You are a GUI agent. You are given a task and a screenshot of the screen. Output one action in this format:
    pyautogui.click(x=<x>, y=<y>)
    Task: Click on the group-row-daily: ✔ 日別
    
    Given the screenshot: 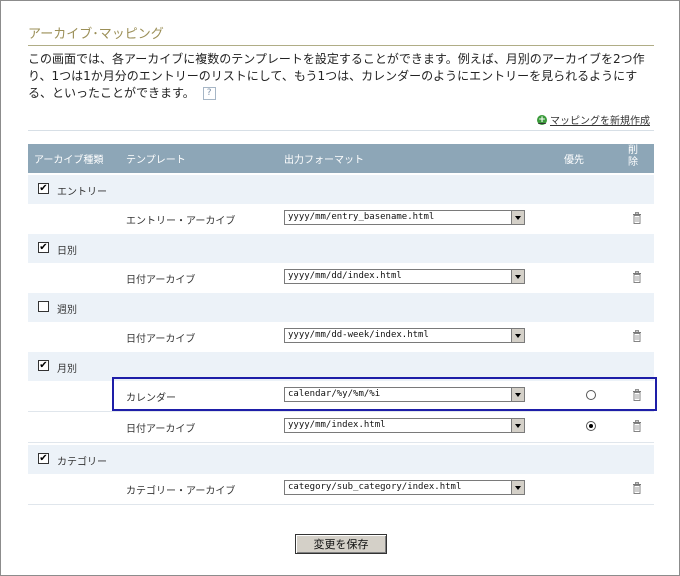 What is the action you would take?
    pyautogui.click(x=341, y=248)
    